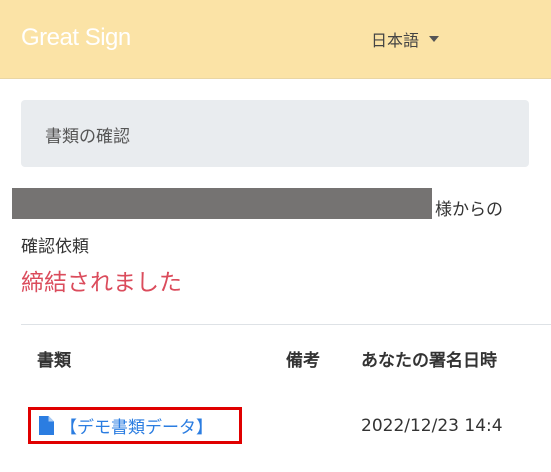 This screenshot has height=472, width=551. What do you see at coordinates (432, 426) in the screenshot?
I see `signed-at-value: 2022/12/23 14:4` at bounding box center [432, 426].